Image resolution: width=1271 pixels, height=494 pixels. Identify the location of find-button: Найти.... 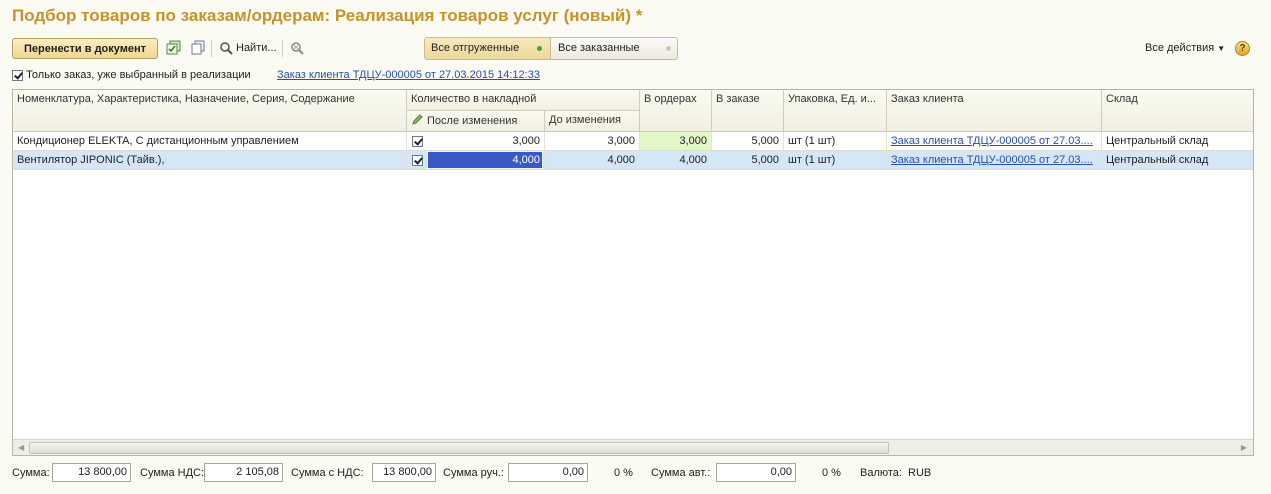
(247, 48).